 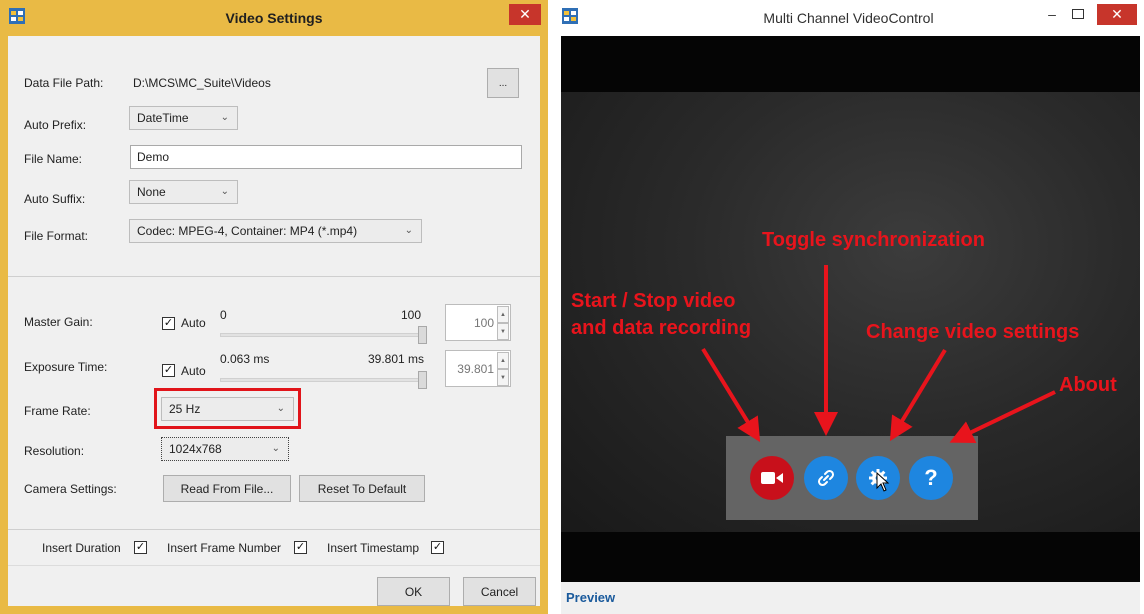 I want to click on preview-tab: Preview, so click(x=590, y=597).